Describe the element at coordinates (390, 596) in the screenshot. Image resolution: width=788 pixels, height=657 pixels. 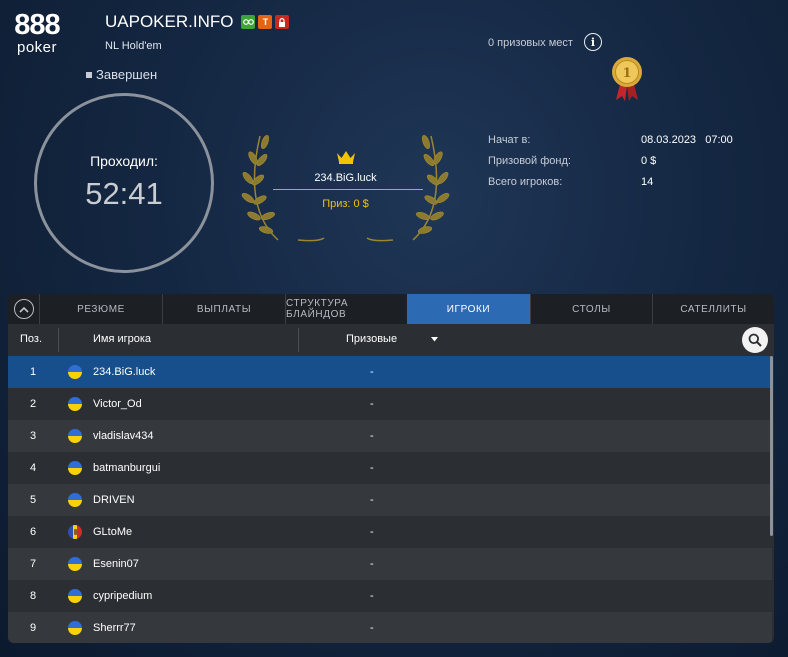
I see `table-row: 8 cypripedium -` at that location.